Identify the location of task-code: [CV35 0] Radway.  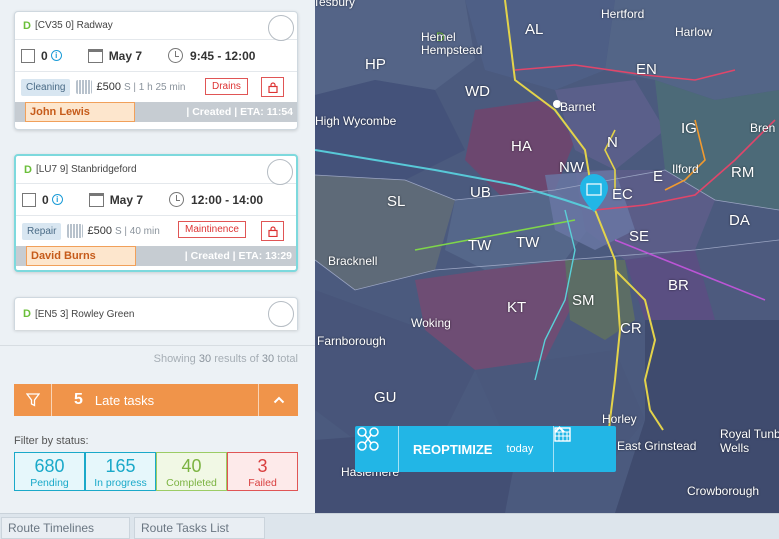
(73, 25).